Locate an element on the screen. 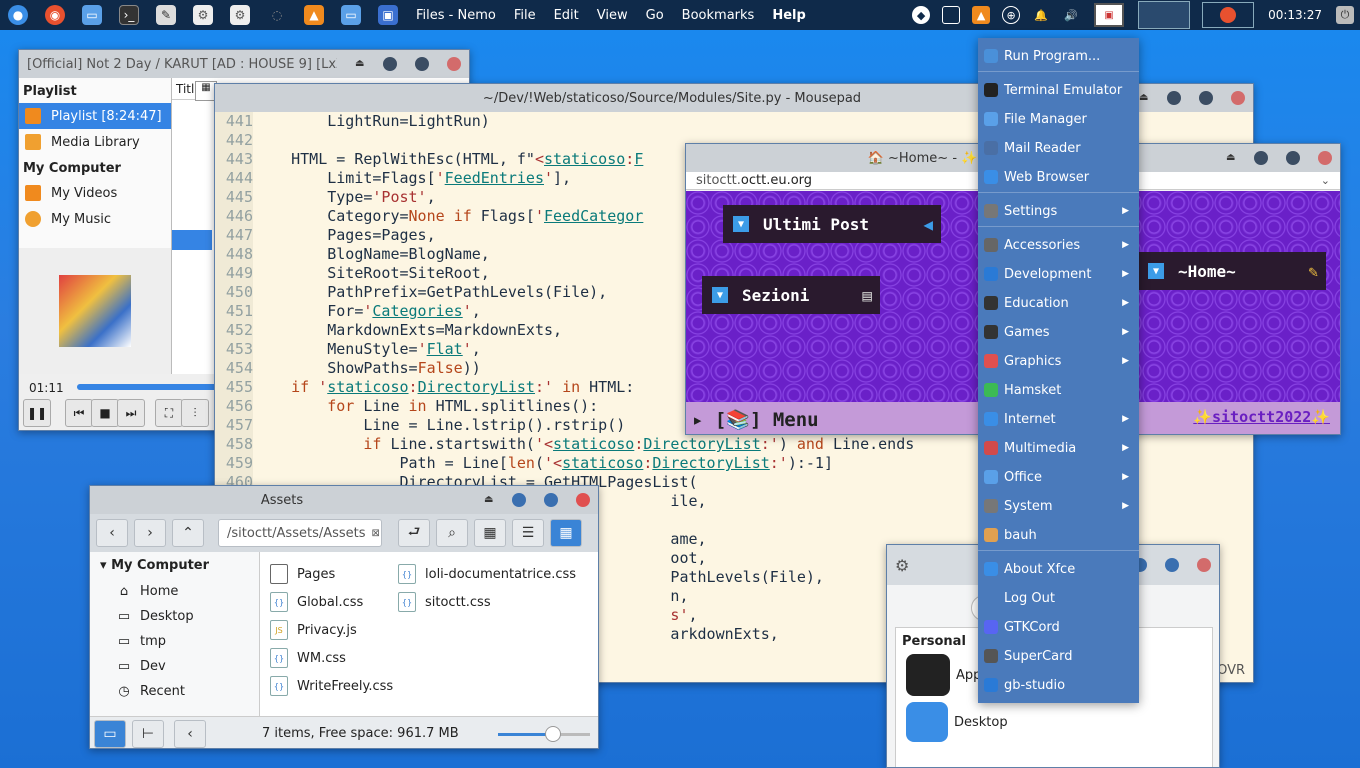 This screenshot has width=1360, height=768. session-icon: ⏻ is located at coordinates (1345, 15).